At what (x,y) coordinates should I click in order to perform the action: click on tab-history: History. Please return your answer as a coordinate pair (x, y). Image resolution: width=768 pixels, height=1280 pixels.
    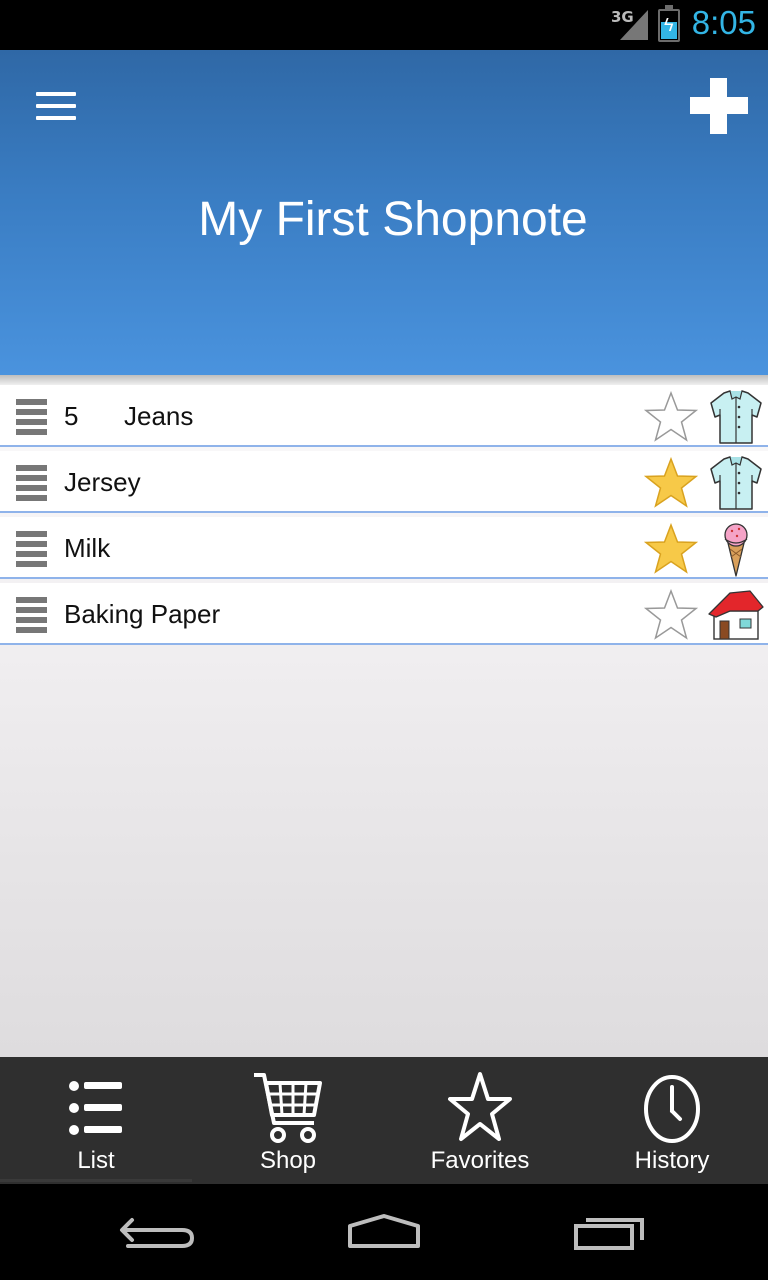
    Looking at the image, I should click on (672, 1120).